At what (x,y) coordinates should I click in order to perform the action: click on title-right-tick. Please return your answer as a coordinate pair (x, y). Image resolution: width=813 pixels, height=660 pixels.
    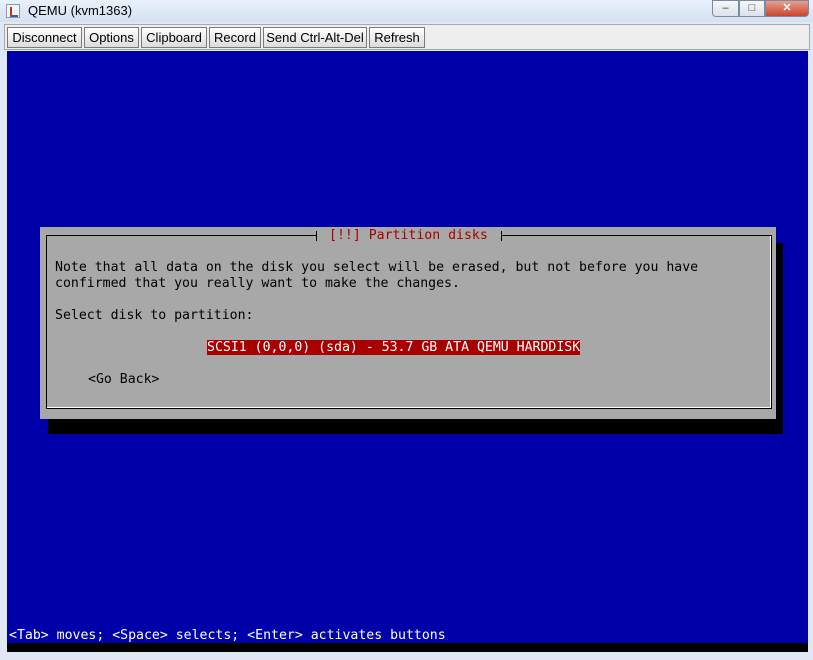
    Looking at the image, I should click on (501, 236).